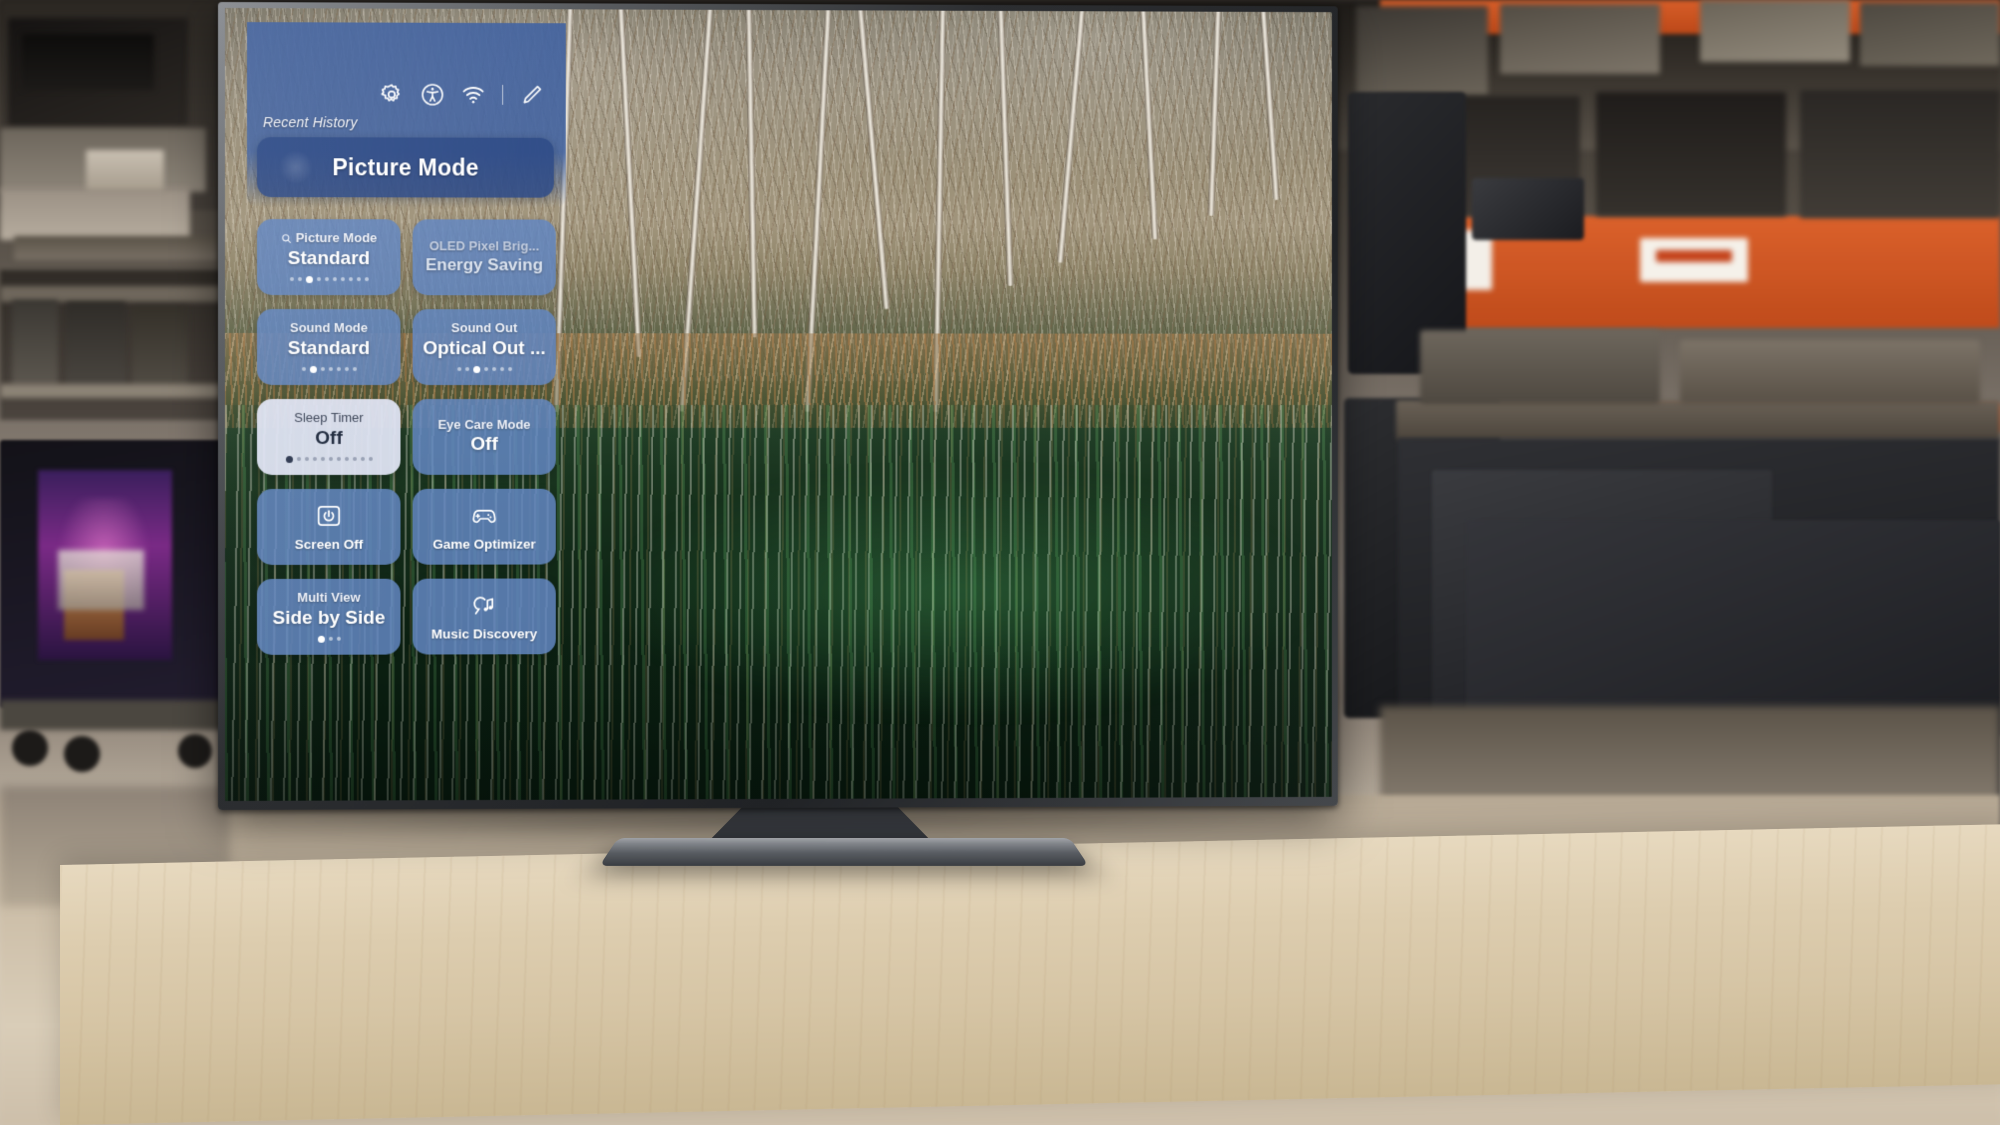 Image resolution: width=2000 pixels, height=1125 pixels. I want to click on tile-picture-mode: Picture Mode Standard, so click(328, 257).